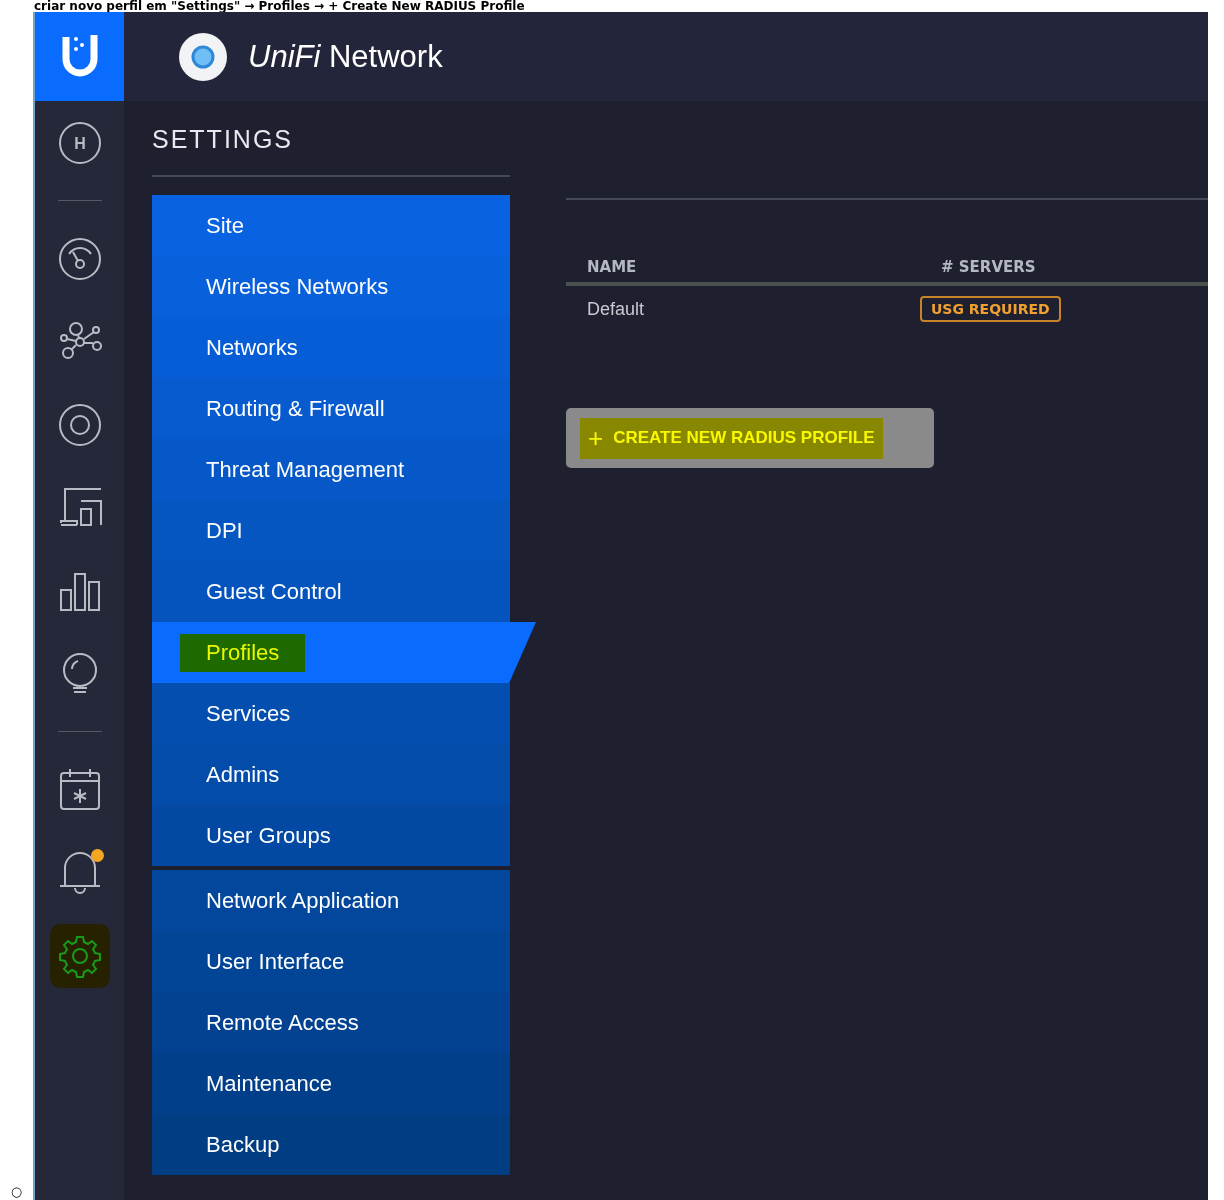  Describe the element at coordinates (331, 1083) in the screenshot. I see `settings-menu-item: Maintenance` at that location.